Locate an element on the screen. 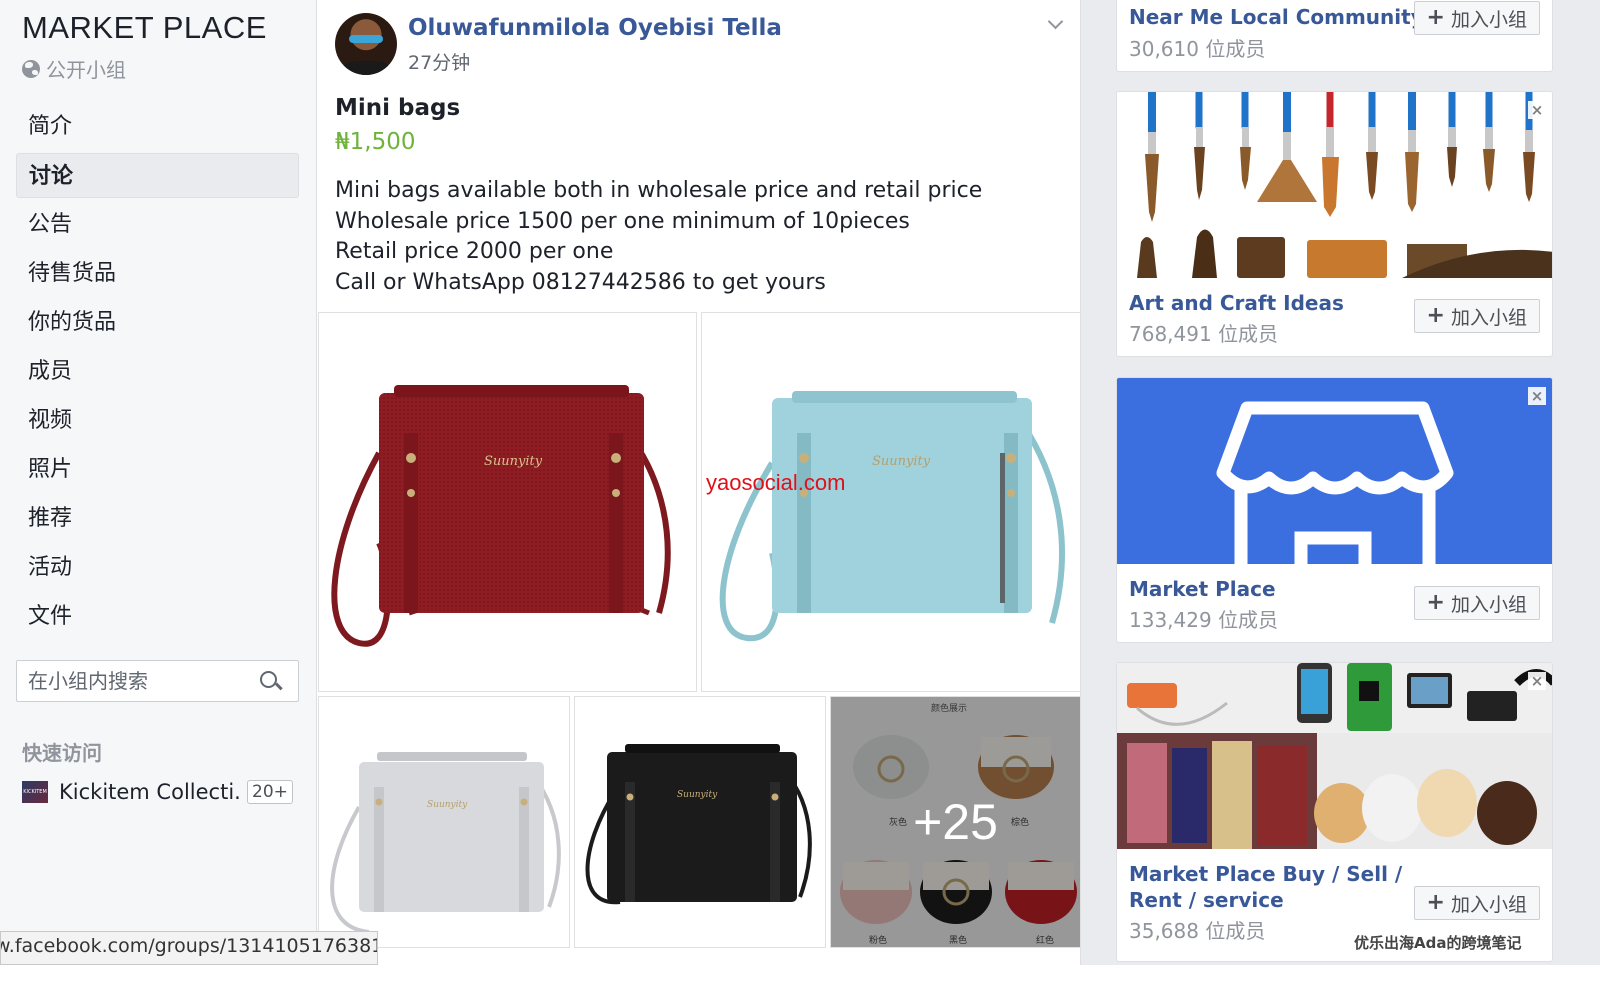 This screenshot has height=993, width=1600. post-photo-blue-bag: Suunyity is located at coordinates (891, 502).